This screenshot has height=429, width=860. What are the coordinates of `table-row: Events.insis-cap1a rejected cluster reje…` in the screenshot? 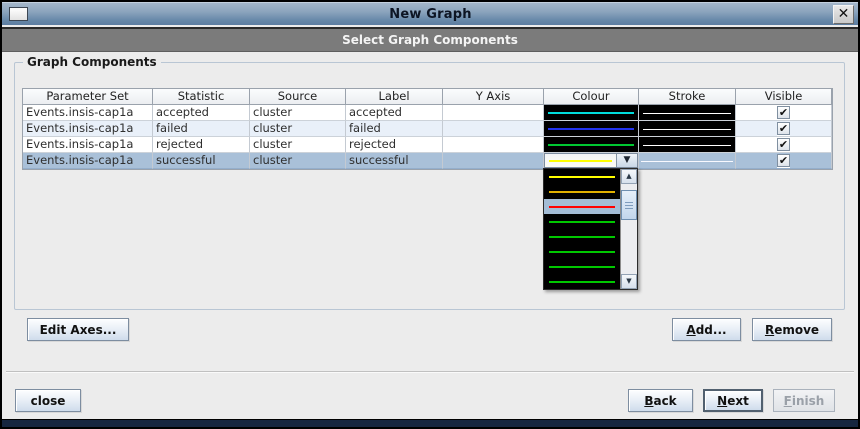 It's located at (427, 145).